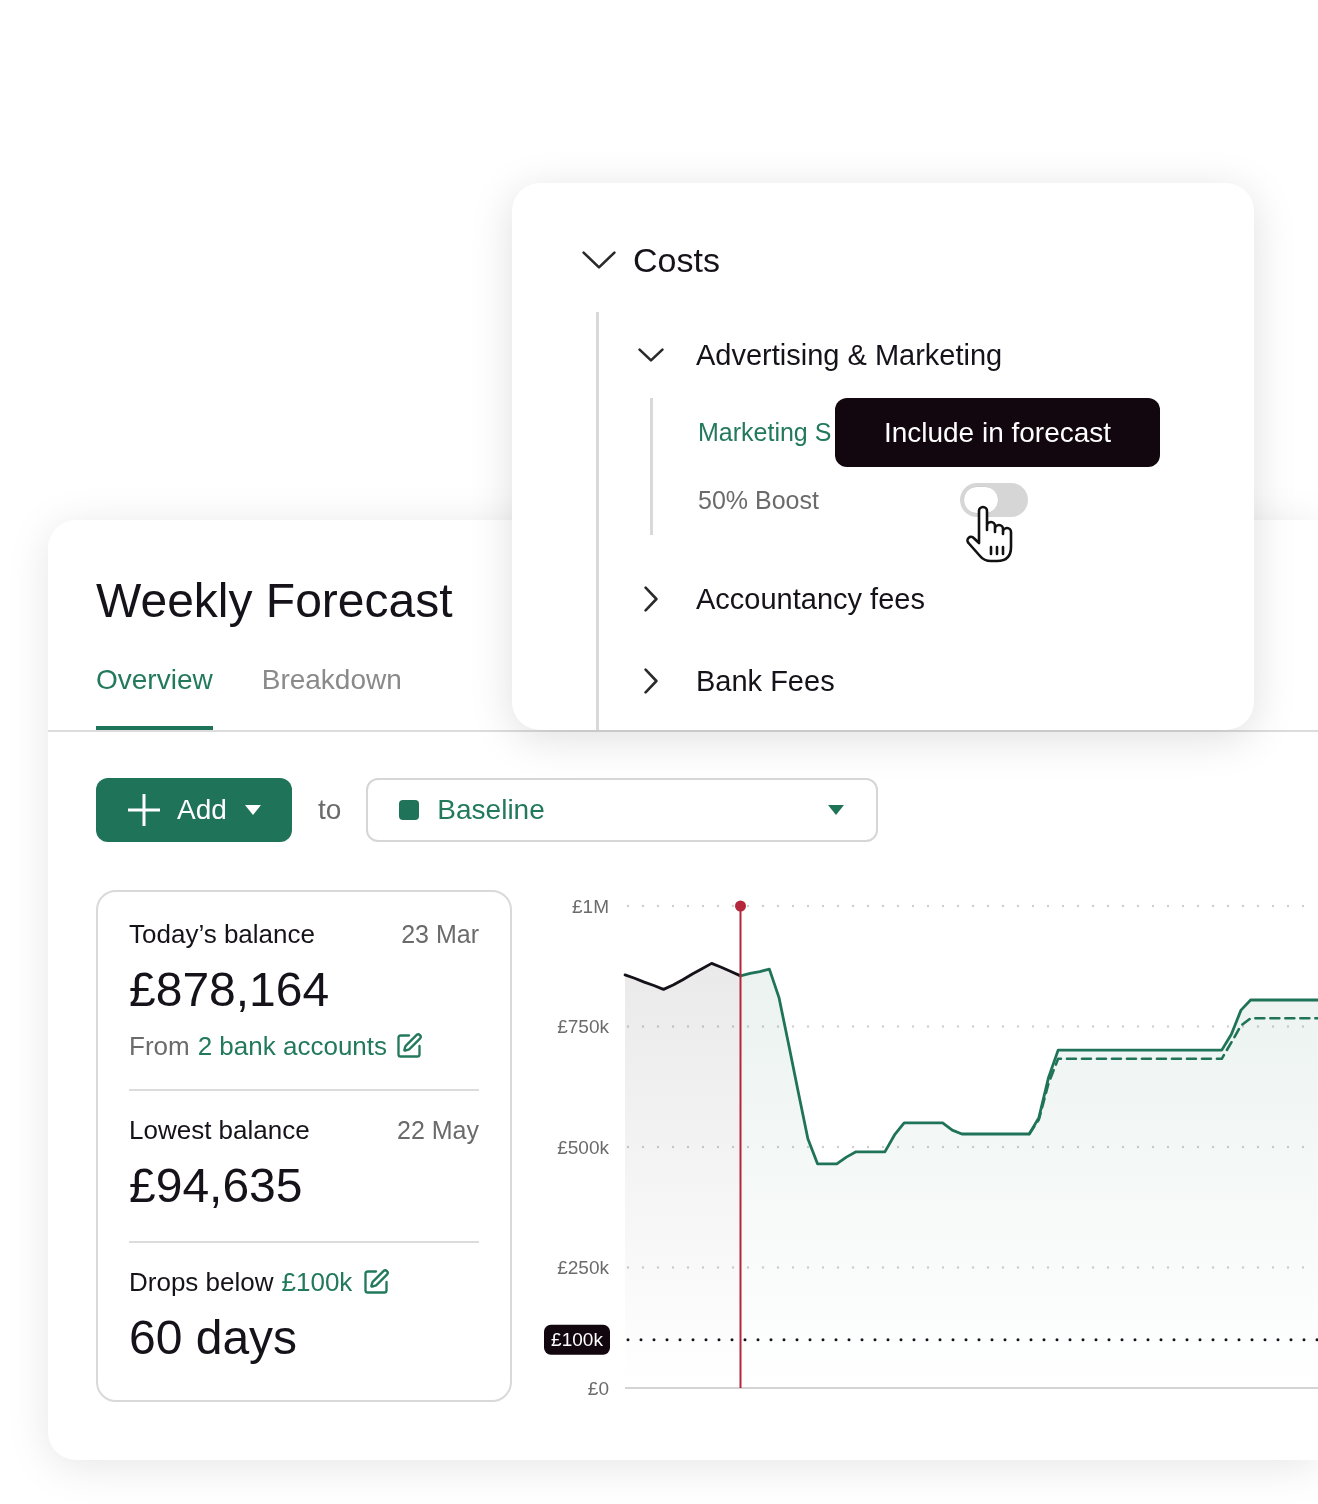 Image resolution: width=1318 pixels, height=1504 pixels. I want to click on summary-label: Drops below, so click(201, 1282).